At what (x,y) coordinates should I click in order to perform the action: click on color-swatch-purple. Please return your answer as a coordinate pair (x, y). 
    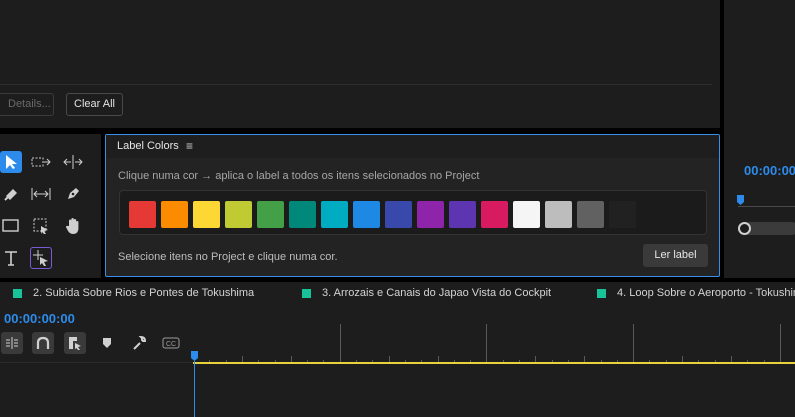
    Looking at the image, I should click on (430, 214).